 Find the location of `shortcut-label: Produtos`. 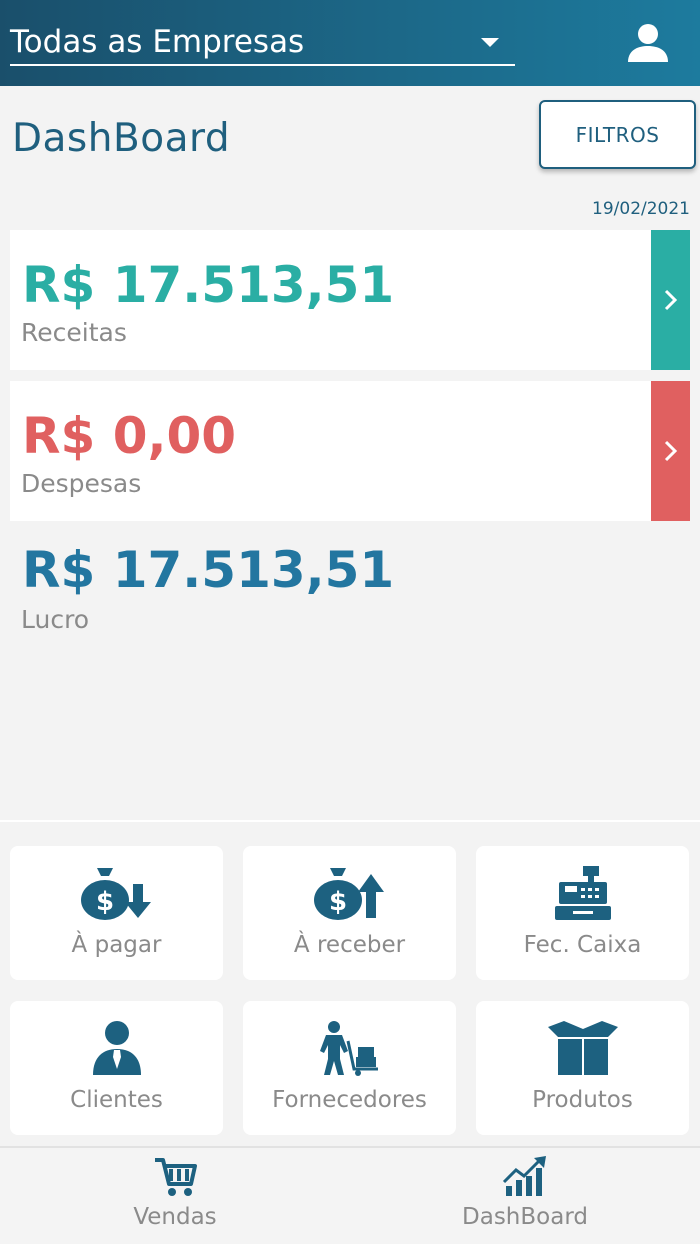

shortcut-label: Produtos is located at coordinates (582, 1100).